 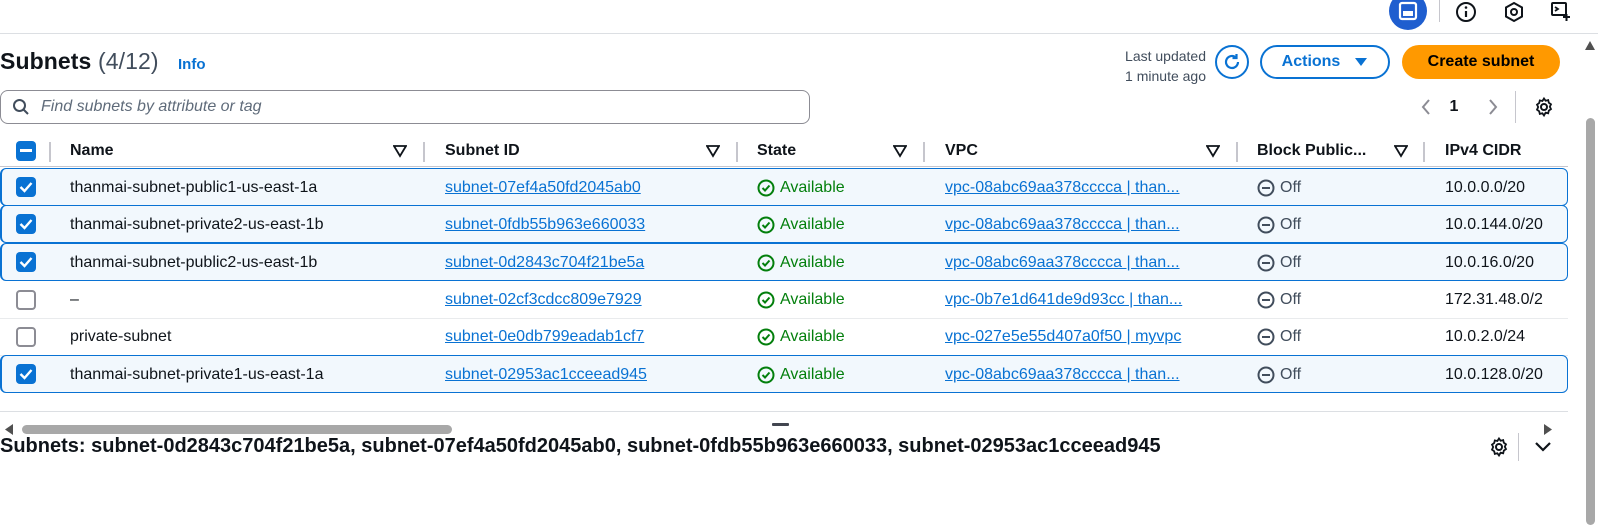 What do you see at coordinates (544, 337) in the screenshot?
I see `cell-subnet-id-link: subnet-0e0db799eadab1cf7` at bounding box center [544, 337].